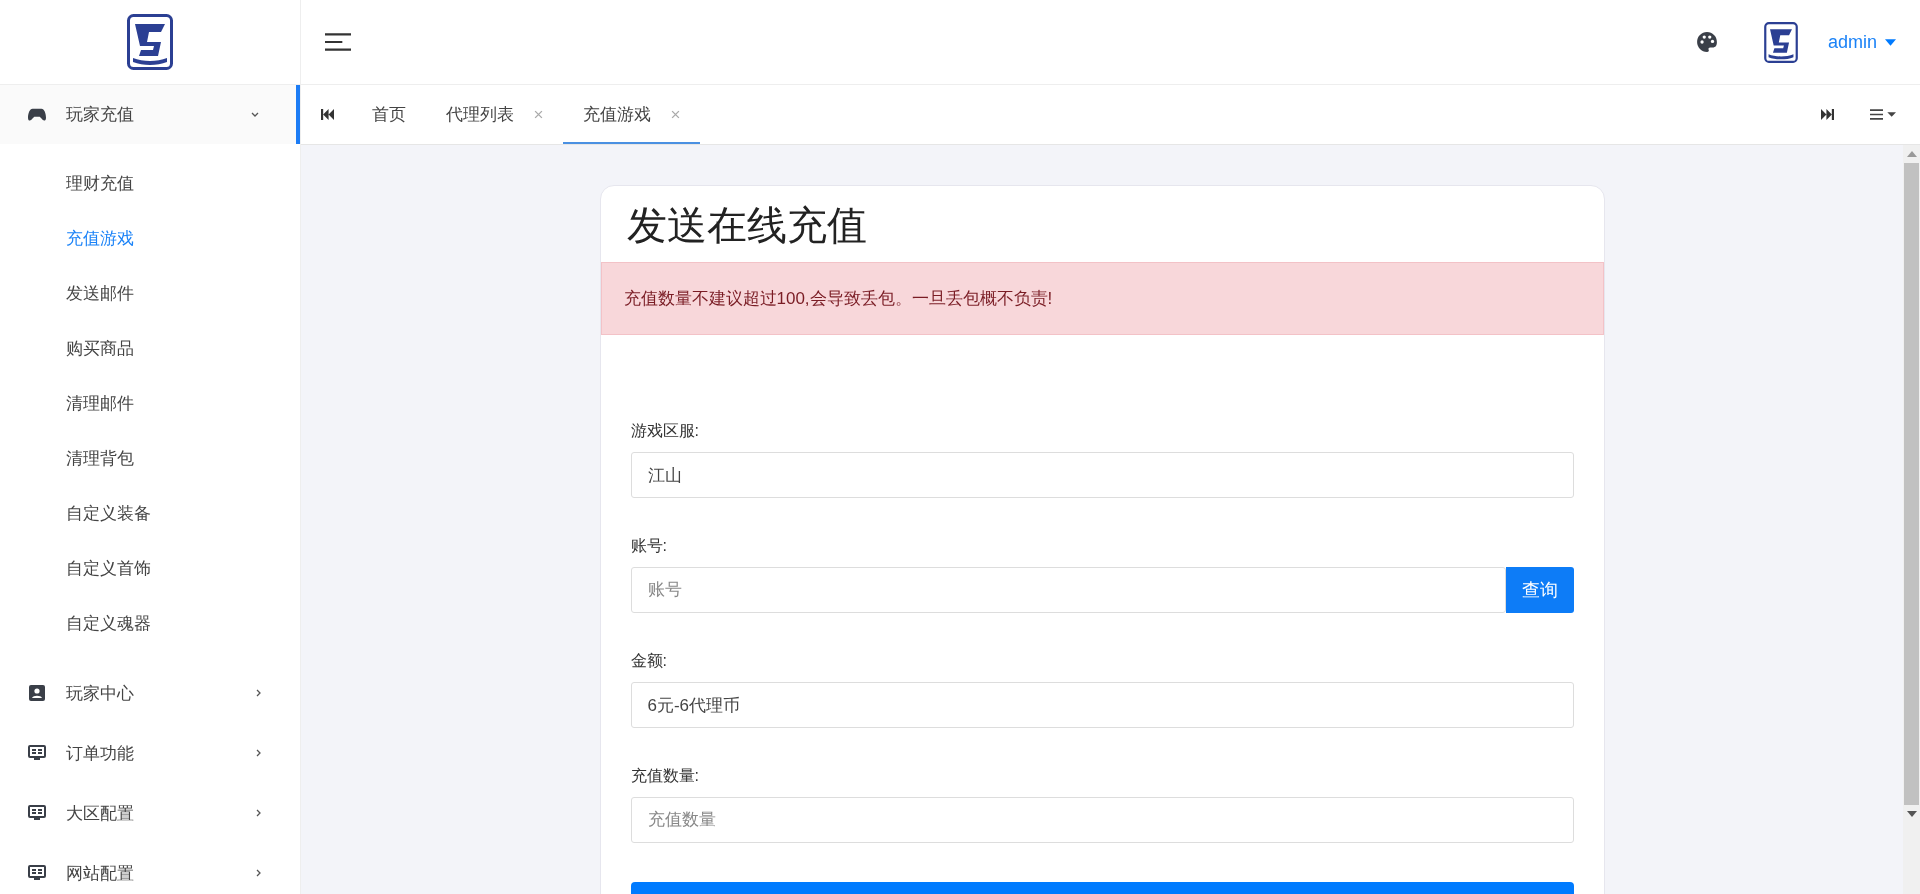 The image size is (1920, 894). What do you see at coordinates (150, 458) in the screenshot?
I see `sidebar-item: 清理背包` at bounding box center [150, 458].